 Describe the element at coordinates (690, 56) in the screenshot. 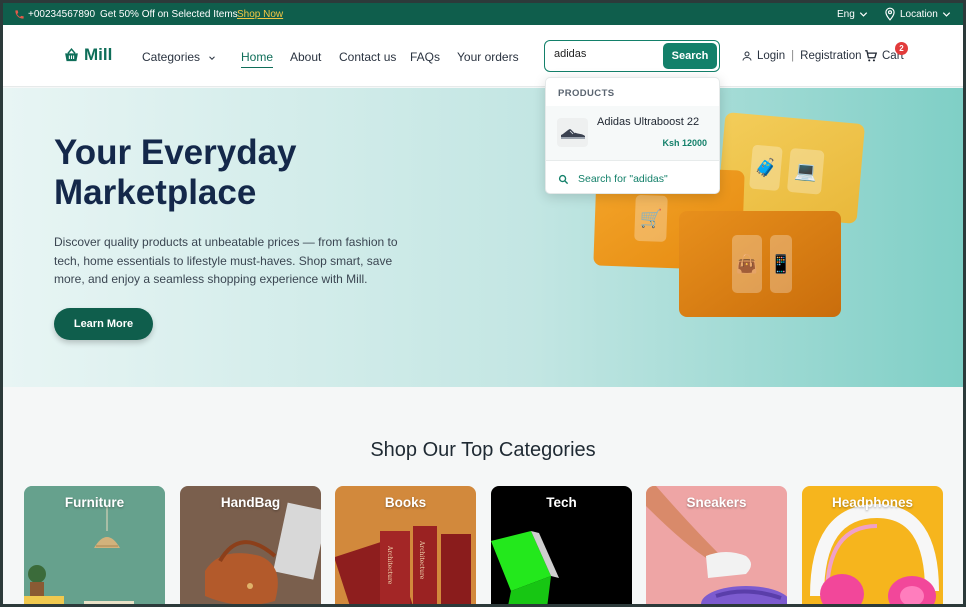

I see `search-button: Search` at that location.